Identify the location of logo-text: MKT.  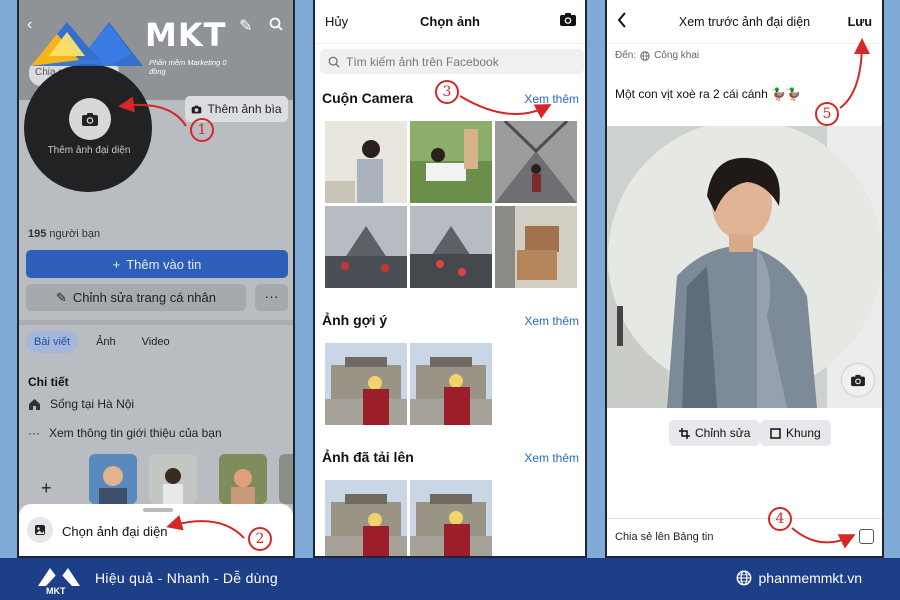
(186, 35).